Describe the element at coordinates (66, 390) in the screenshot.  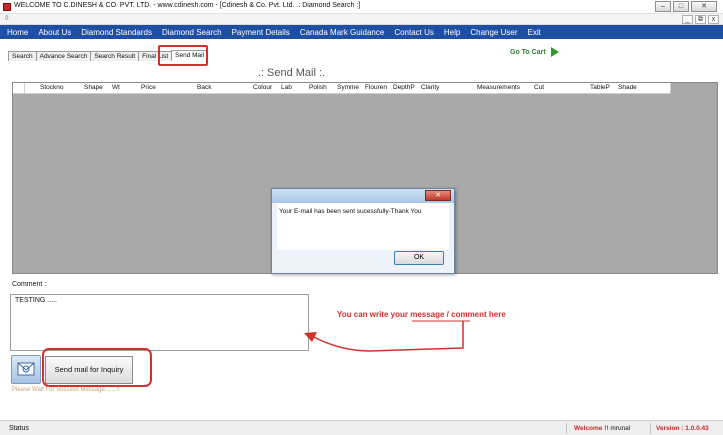
I see `wait-message: Please Wait For Success Message.......!!` at that location.